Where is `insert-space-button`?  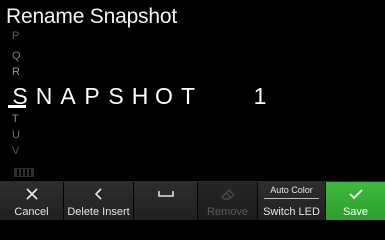 insert-space-button is located at coordinates (166, 201).